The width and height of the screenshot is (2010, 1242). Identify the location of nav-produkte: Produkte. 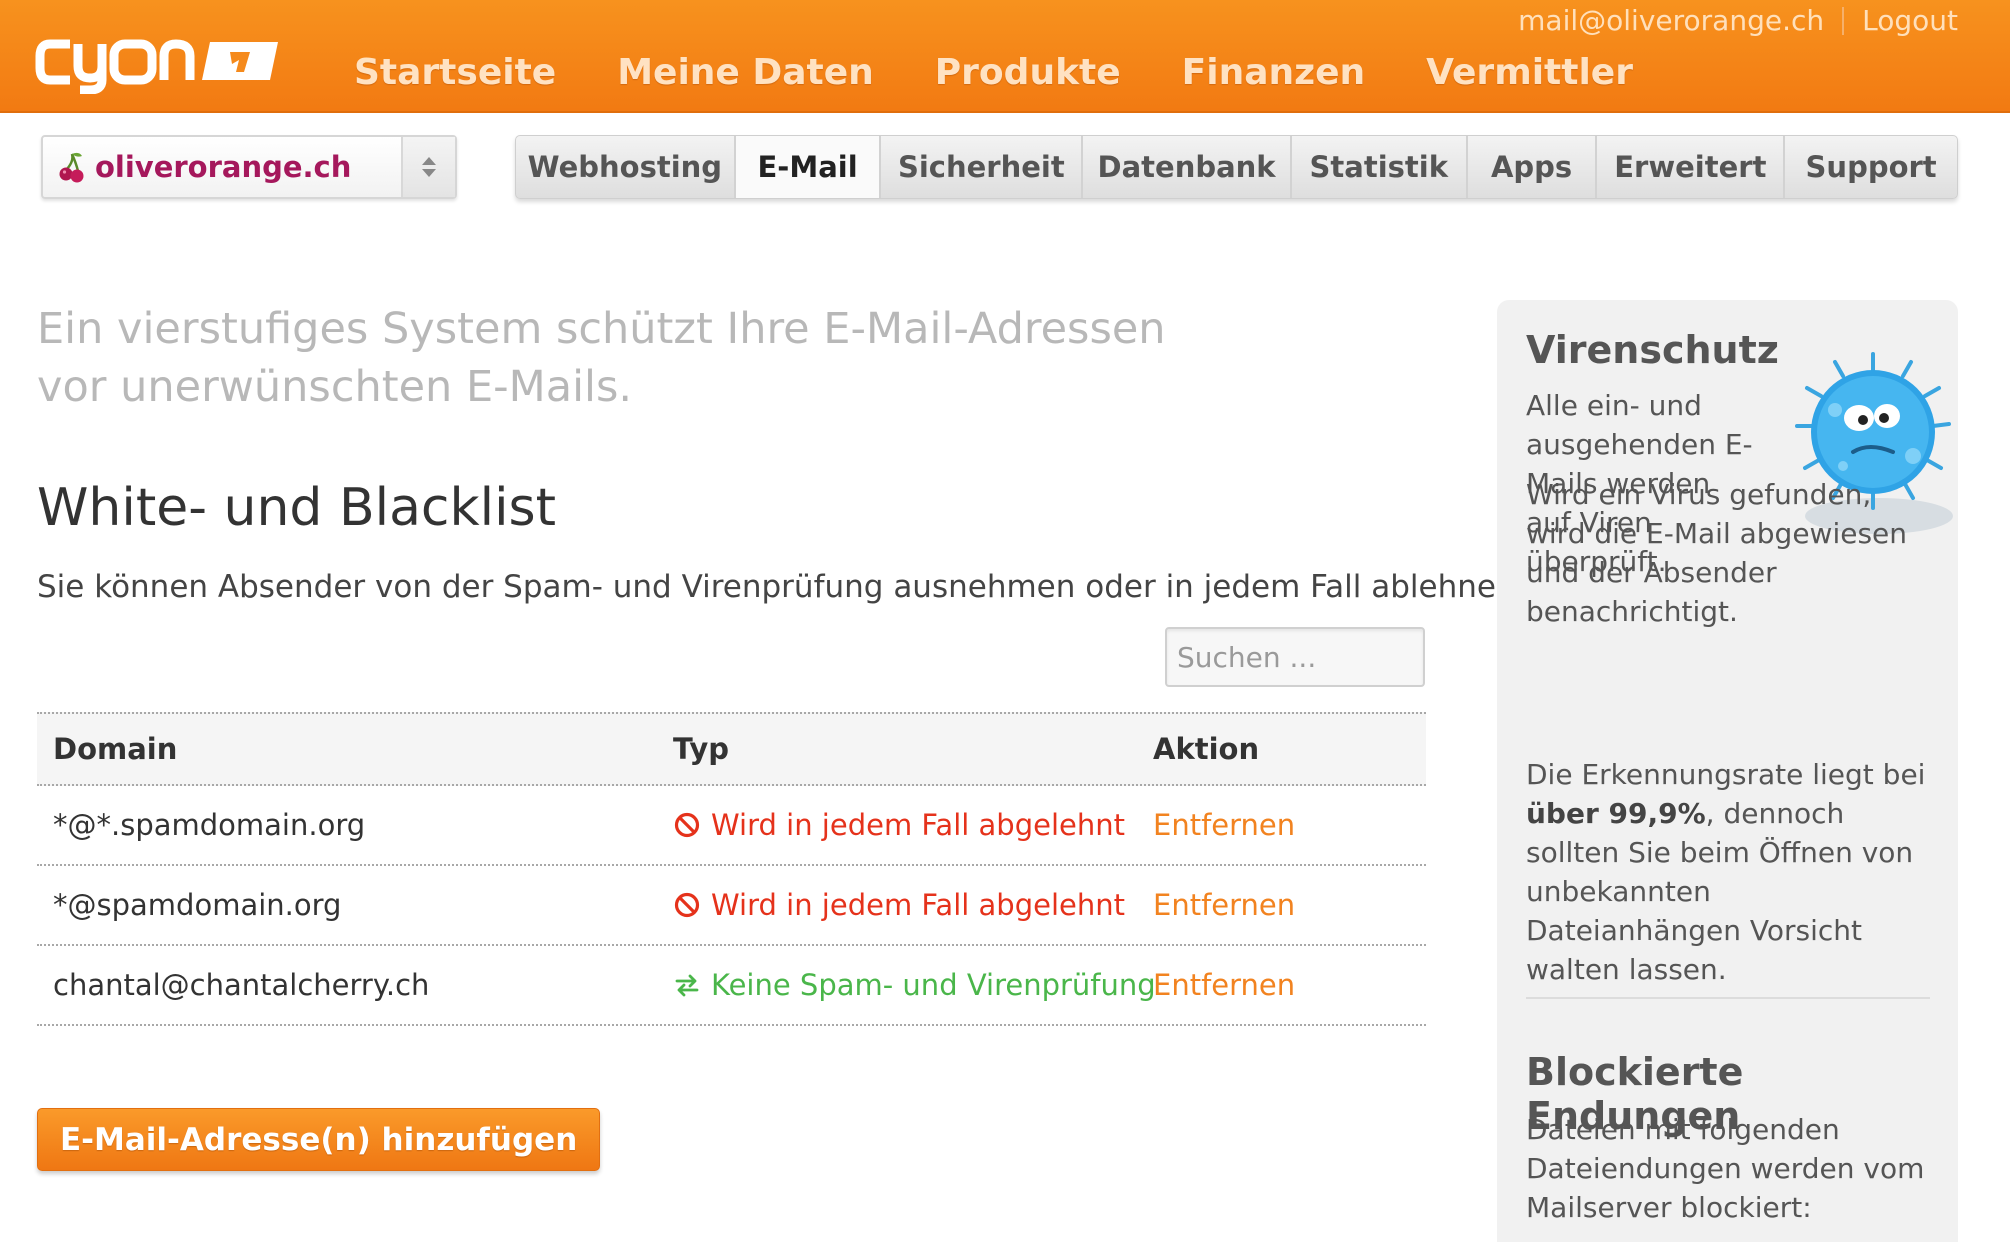
(1028, 72).